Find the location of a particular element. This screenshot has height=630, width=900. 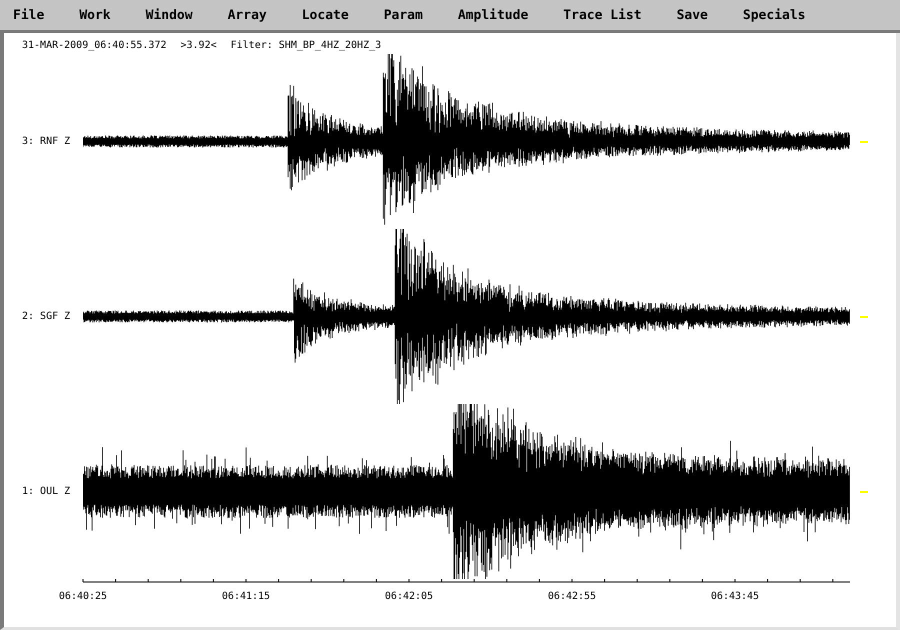

start-time: 31-MAR-2009_06:40:55.372 is located at coordinates (94, 46).